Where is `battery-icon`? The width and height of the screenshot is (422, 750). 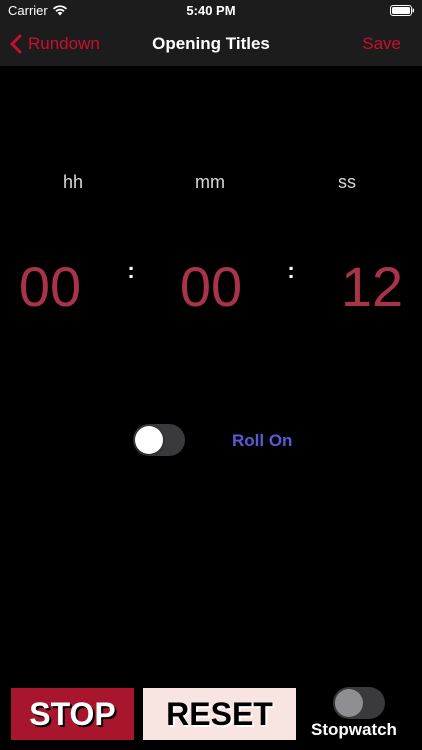 battery-icon is located at coordinates (402, 10).